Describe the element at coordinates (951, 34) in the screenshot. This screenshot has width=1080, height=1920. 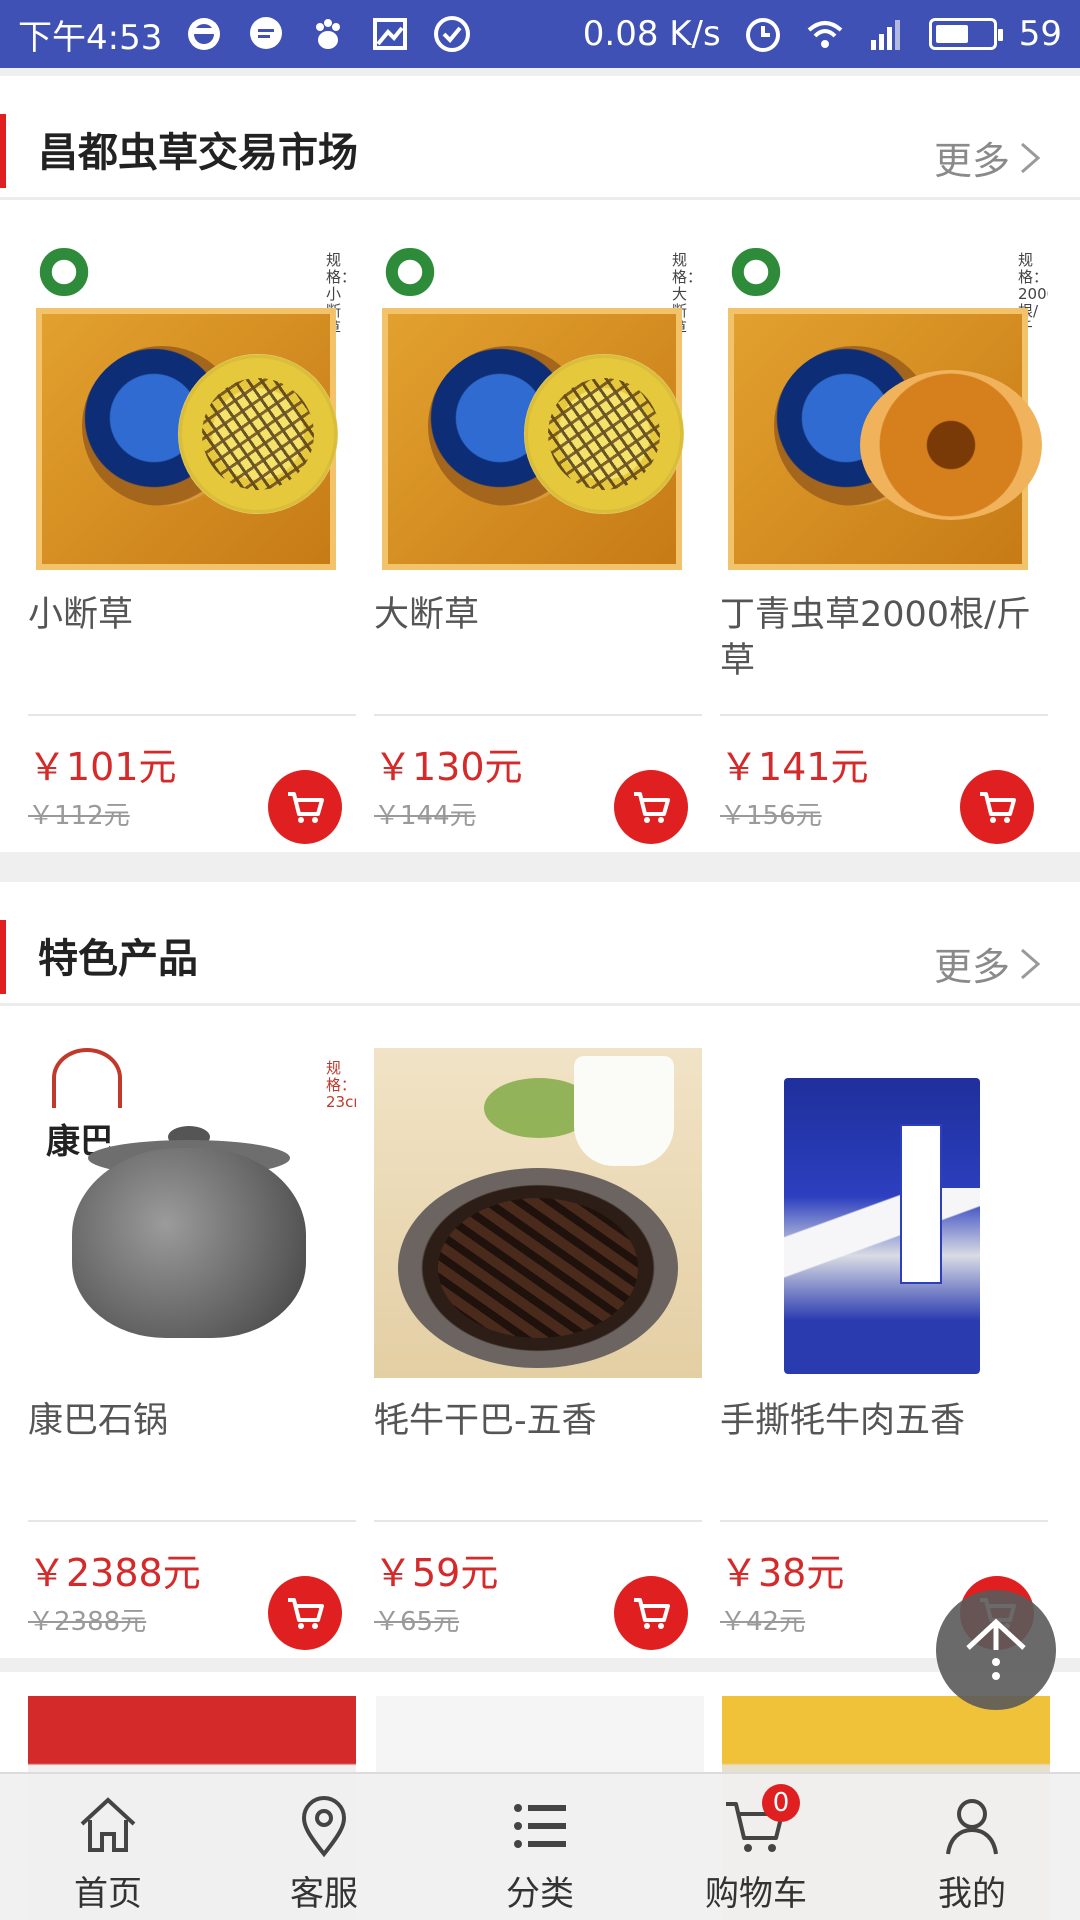
I see `battery-level` at that location.